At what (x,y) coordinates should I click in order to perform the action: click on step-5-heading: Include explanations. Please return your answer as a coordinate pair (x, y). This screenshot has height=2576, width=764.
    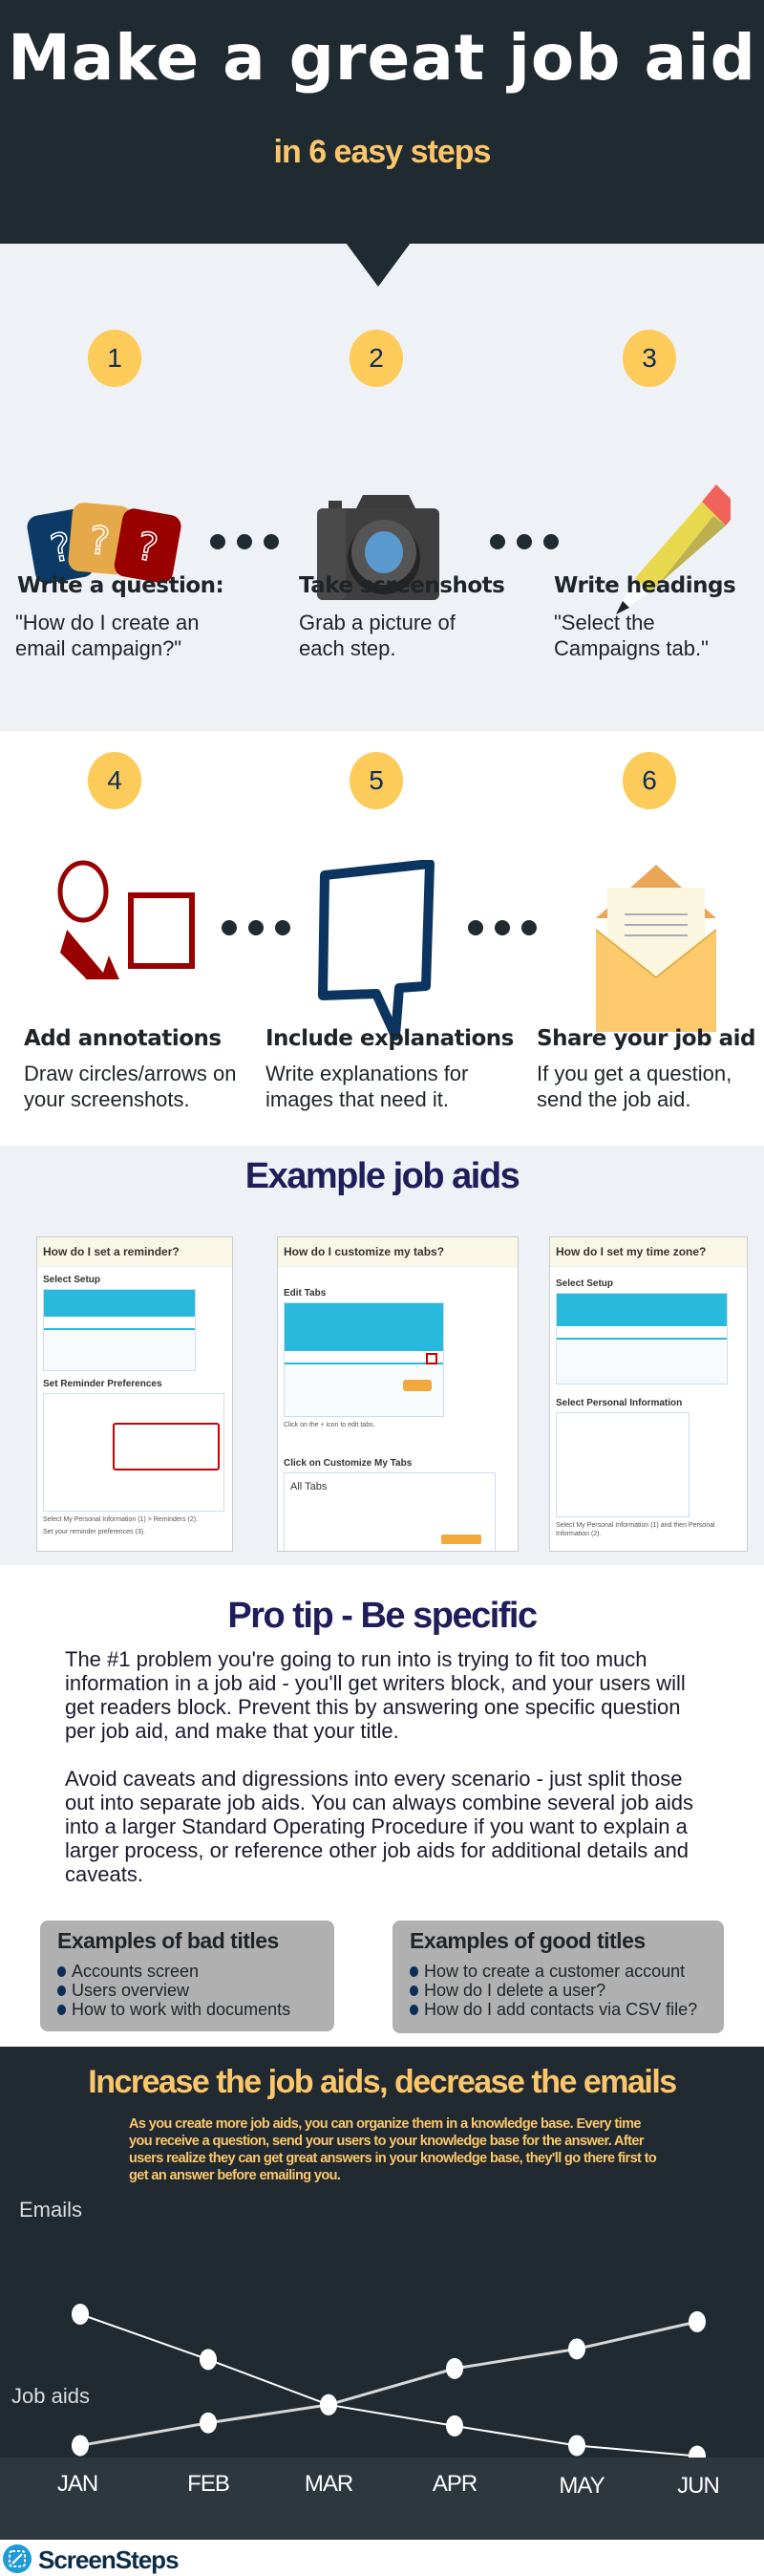
    Looking at the image, I should click on (389, 1038).